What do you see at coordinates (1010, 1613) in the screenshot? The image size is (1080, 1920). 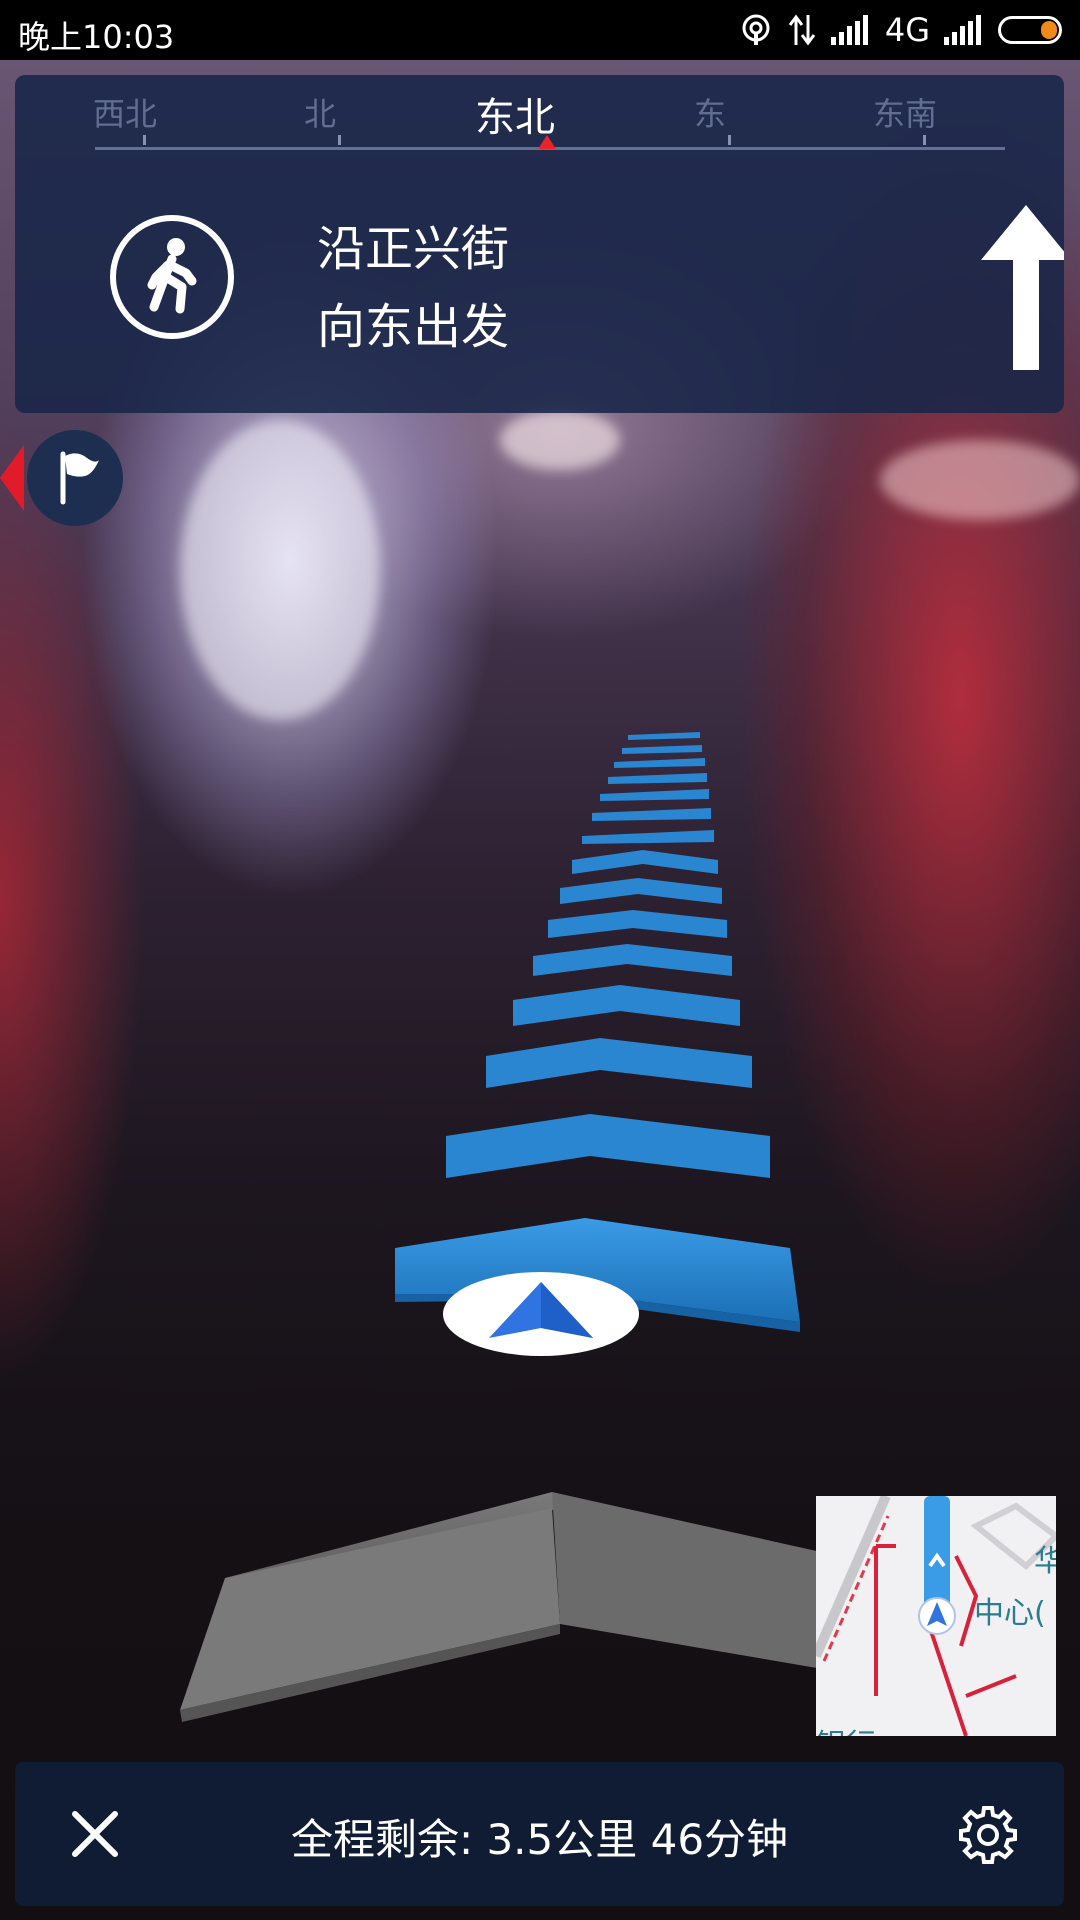 I see `map-label: 中心(` at bounding box center [1010, 1613].